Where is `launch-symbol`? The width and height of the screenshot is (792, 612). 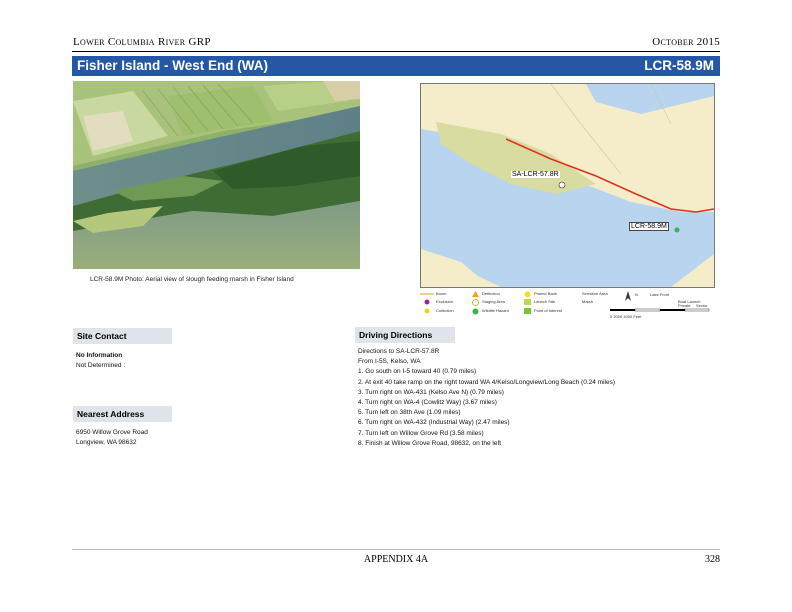 launch-symbol is located at coordinates (527, 302).